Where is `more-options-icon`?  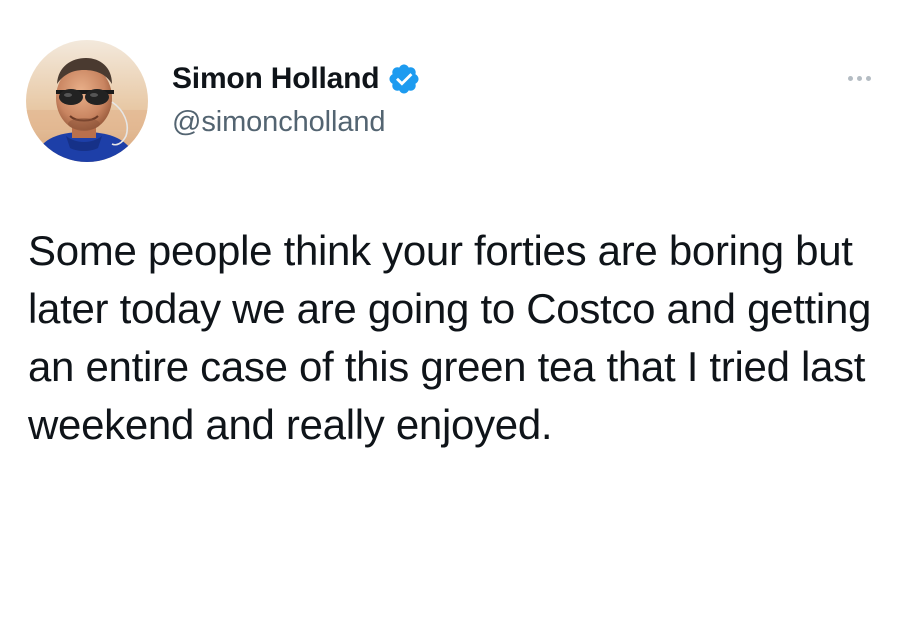
more-options-icon is located at coordinates (867, 78).